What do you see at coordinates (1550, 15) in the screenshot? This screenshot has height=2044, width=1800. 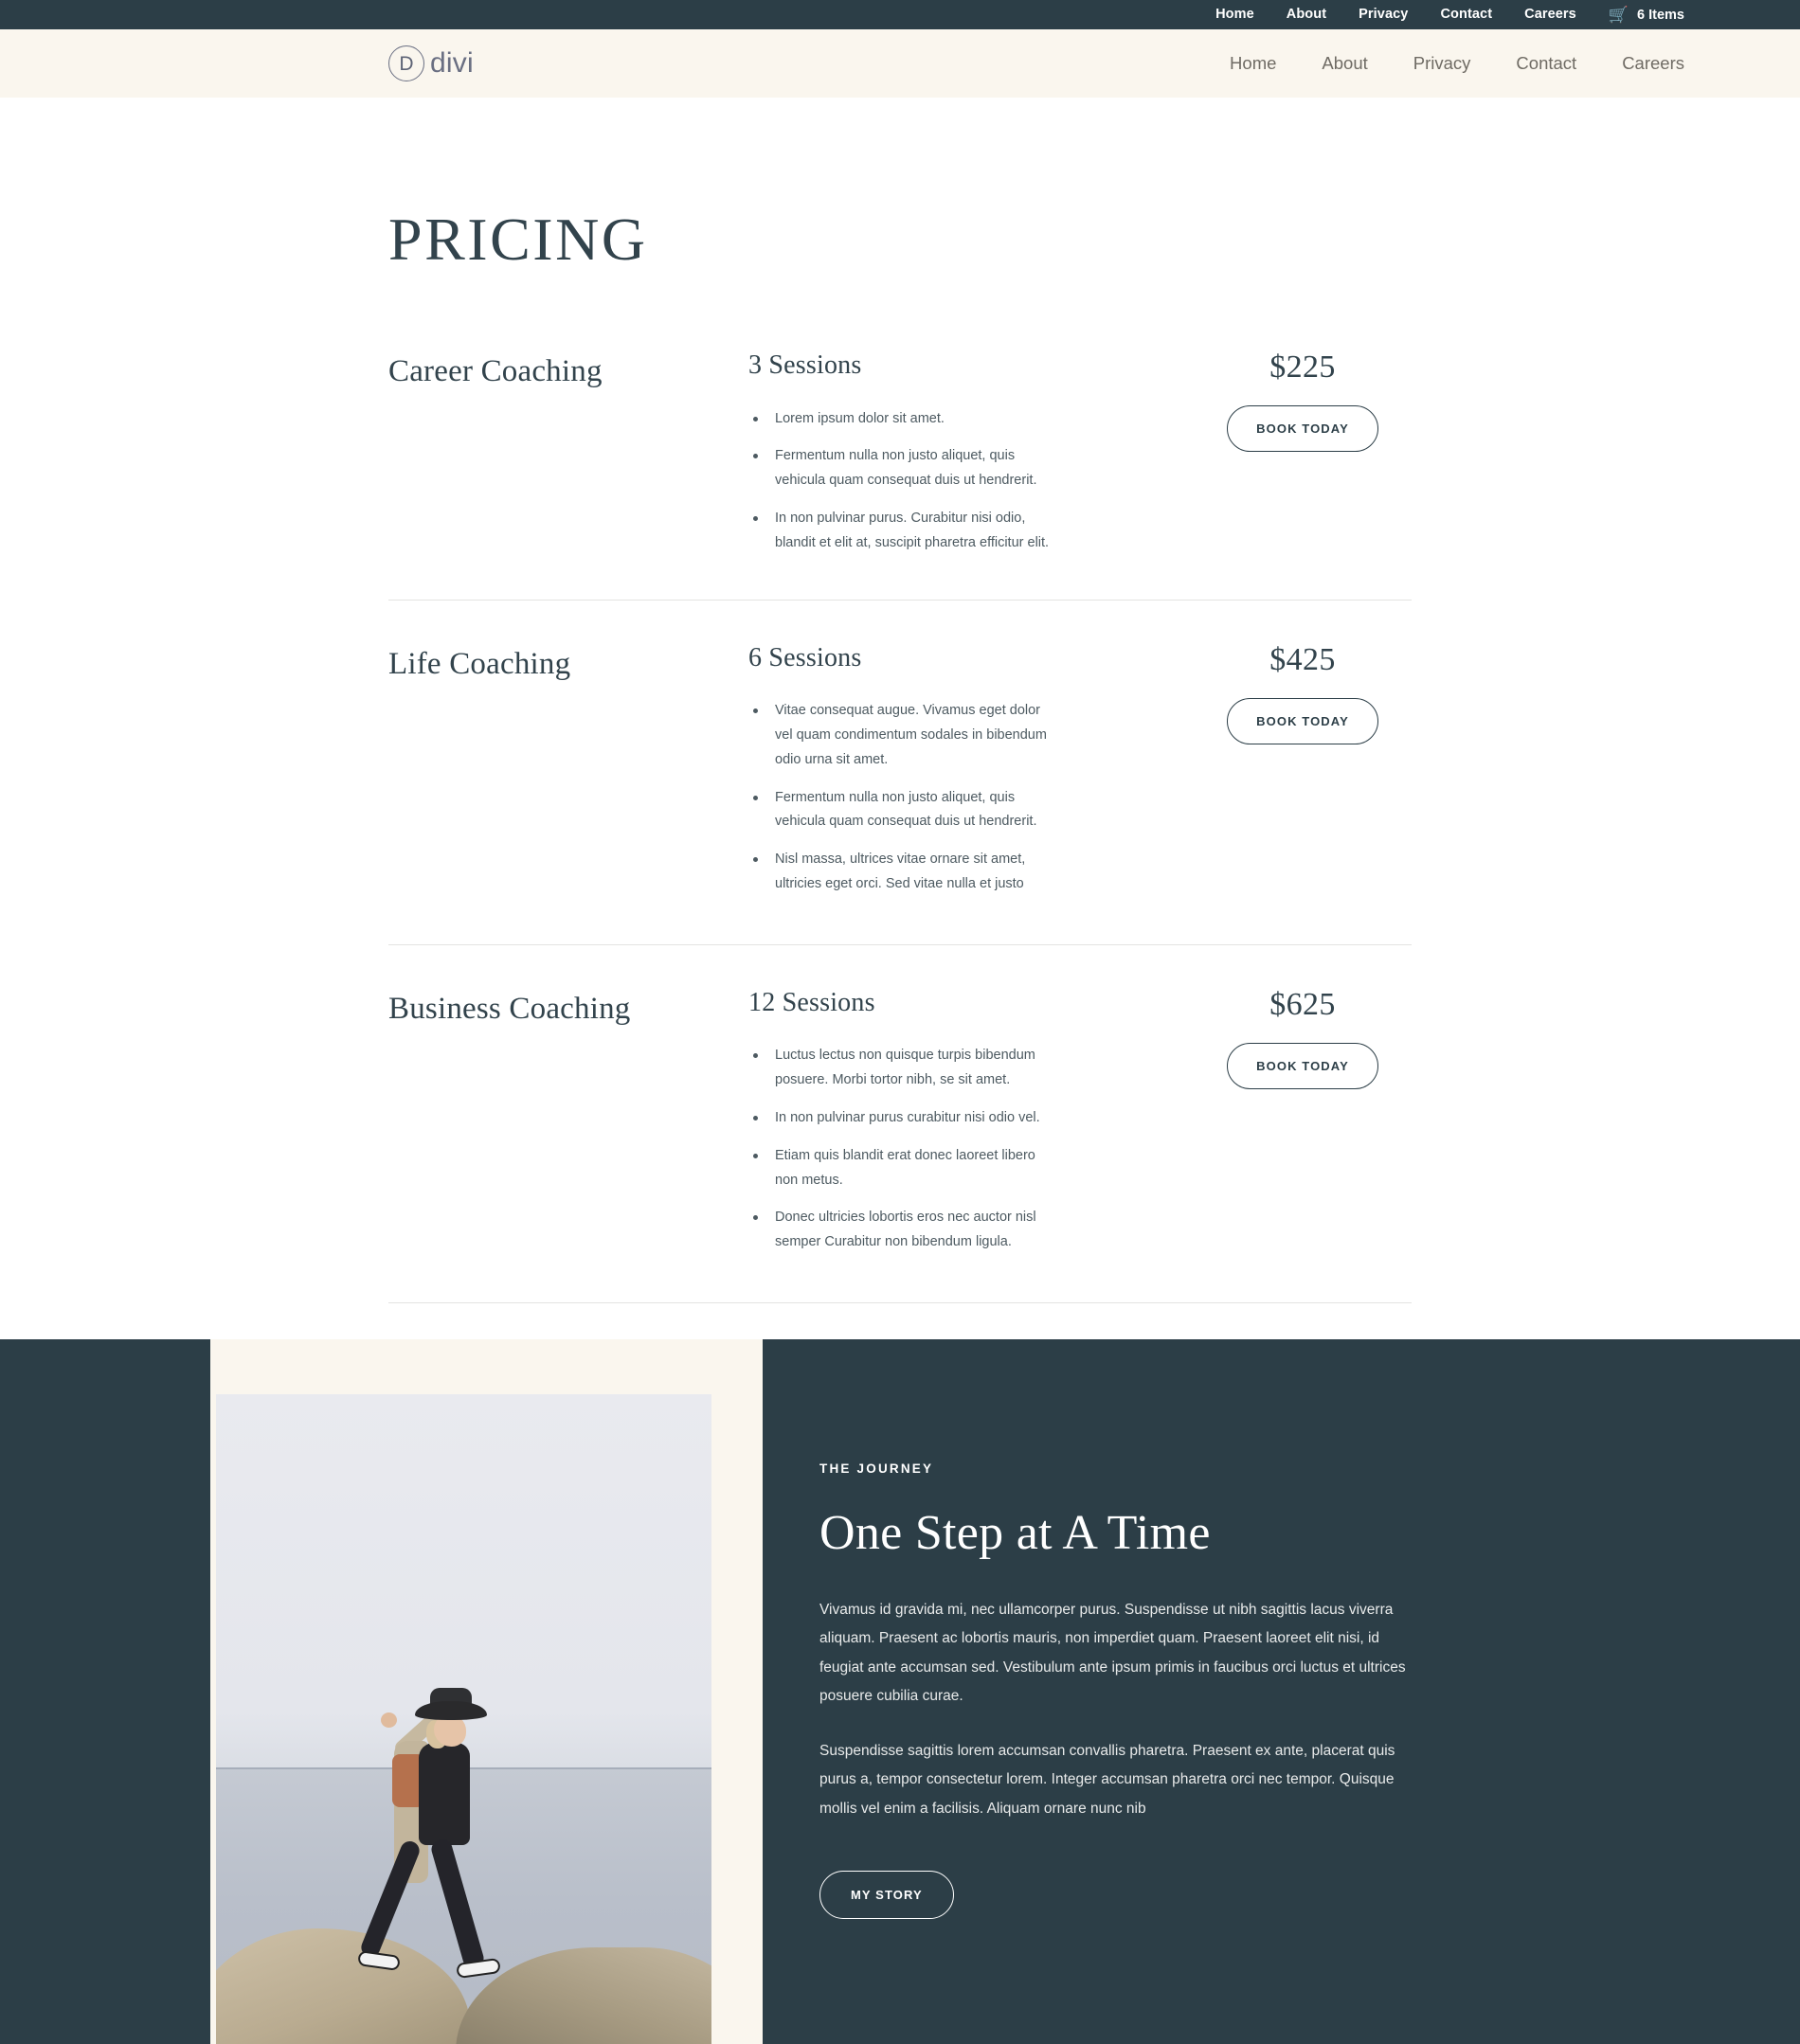 I see `topbar-link-careers: Careers` at bounding box center [1550, 15].